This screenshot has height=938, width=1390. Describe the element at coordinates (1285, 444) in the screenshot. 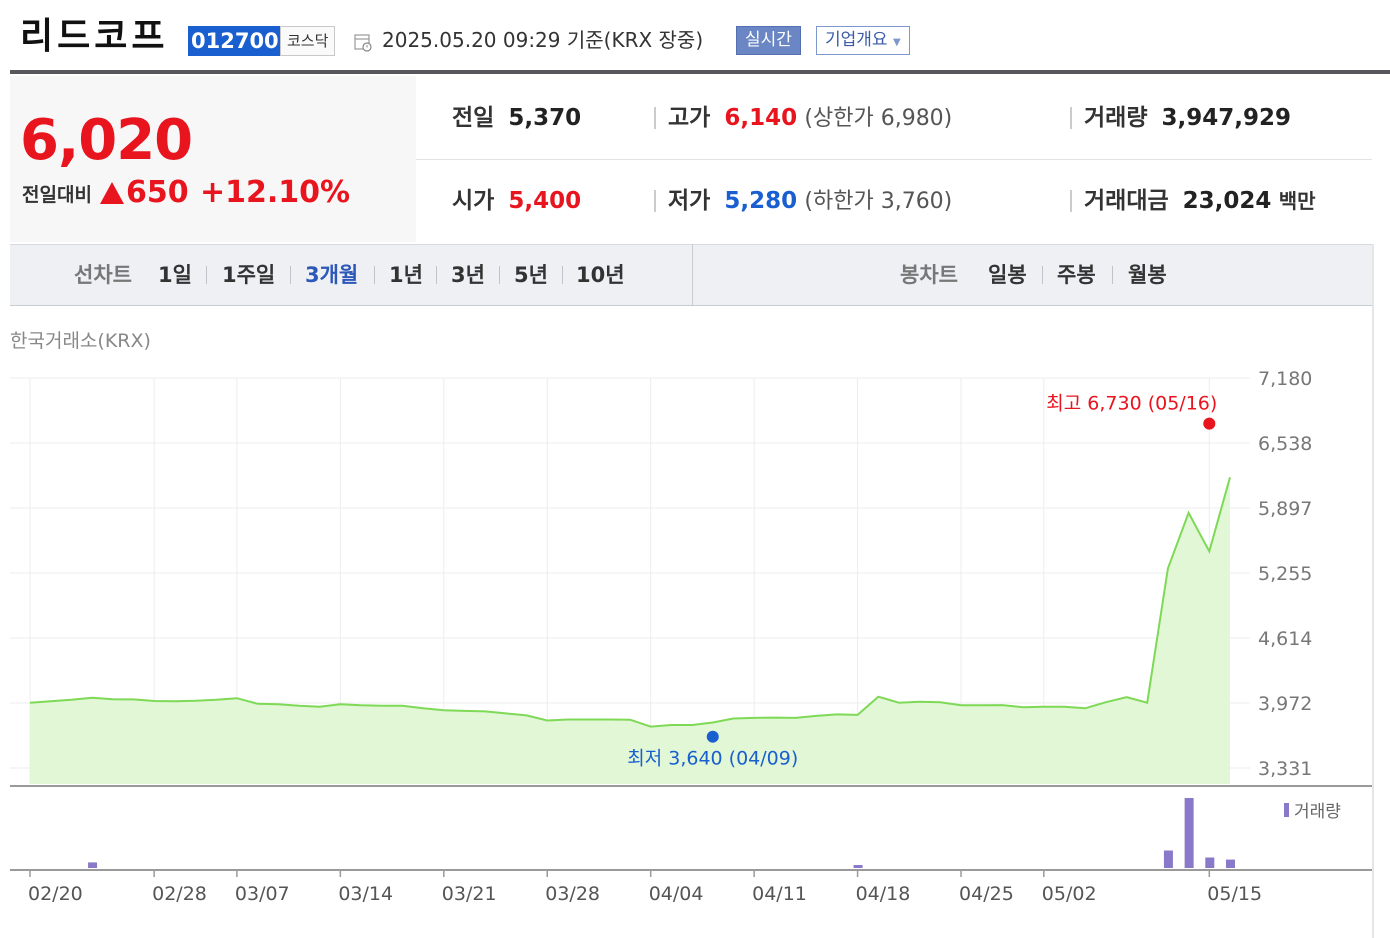

I see `y-tick-label: 6,538` at that location.